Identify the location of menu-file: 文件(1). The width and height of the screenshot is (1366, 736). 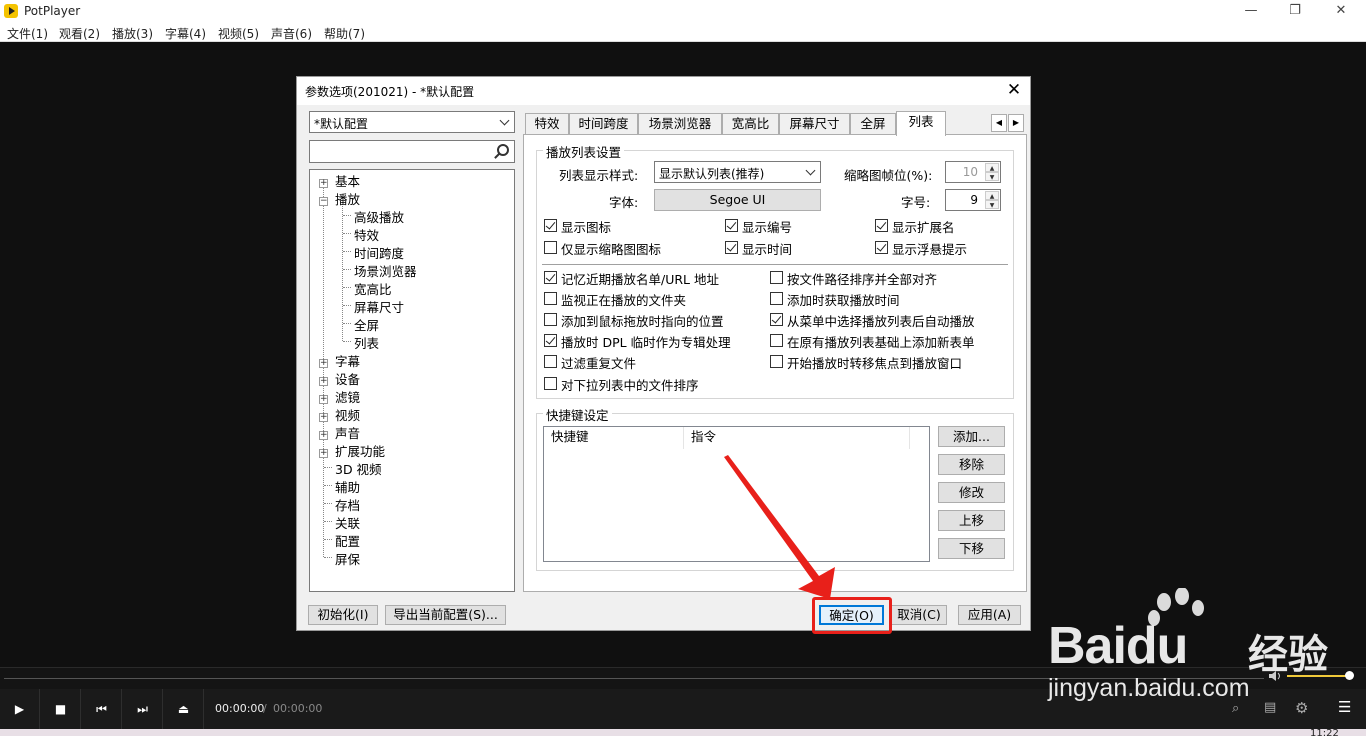
(27, 33).